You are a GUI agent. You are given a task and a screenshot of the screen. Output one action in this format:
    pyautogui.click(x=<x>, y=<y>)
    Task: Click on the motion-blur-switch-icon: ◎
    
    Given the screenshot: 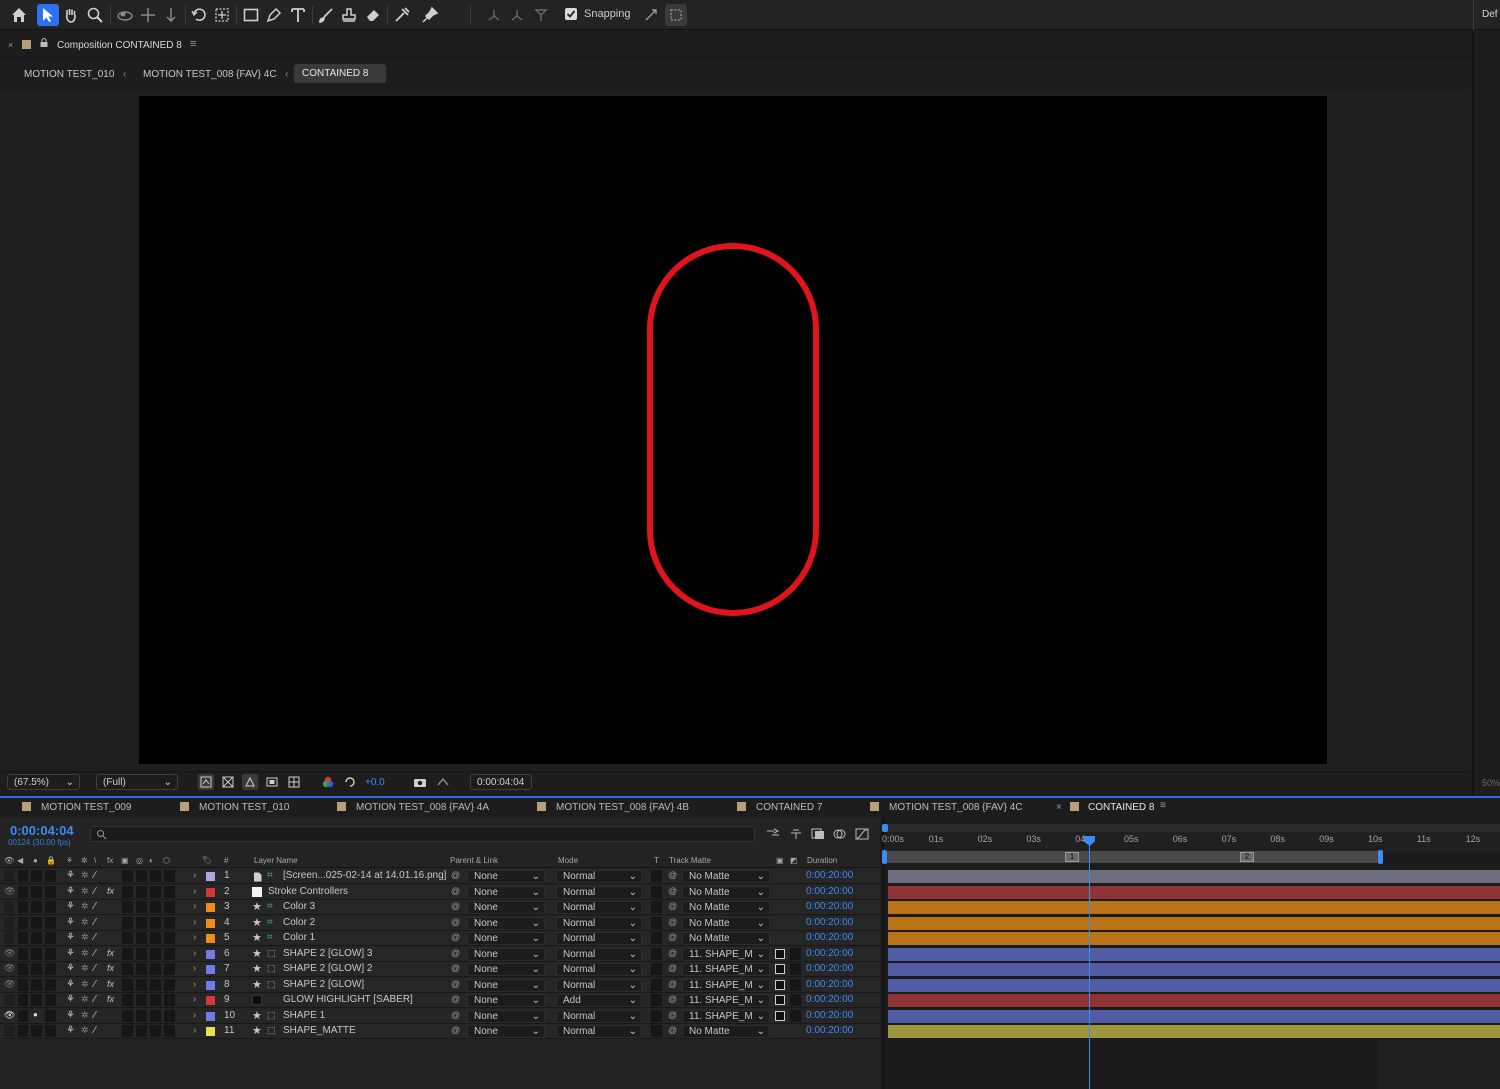 What is the action you would take?
    pyautogui.click(x=139, y=860)
    